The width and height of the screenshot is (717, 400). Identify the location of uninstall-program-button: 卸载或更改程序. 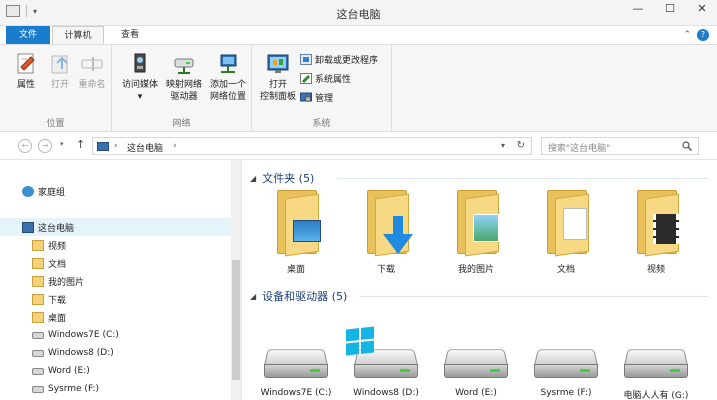
(339, 59).